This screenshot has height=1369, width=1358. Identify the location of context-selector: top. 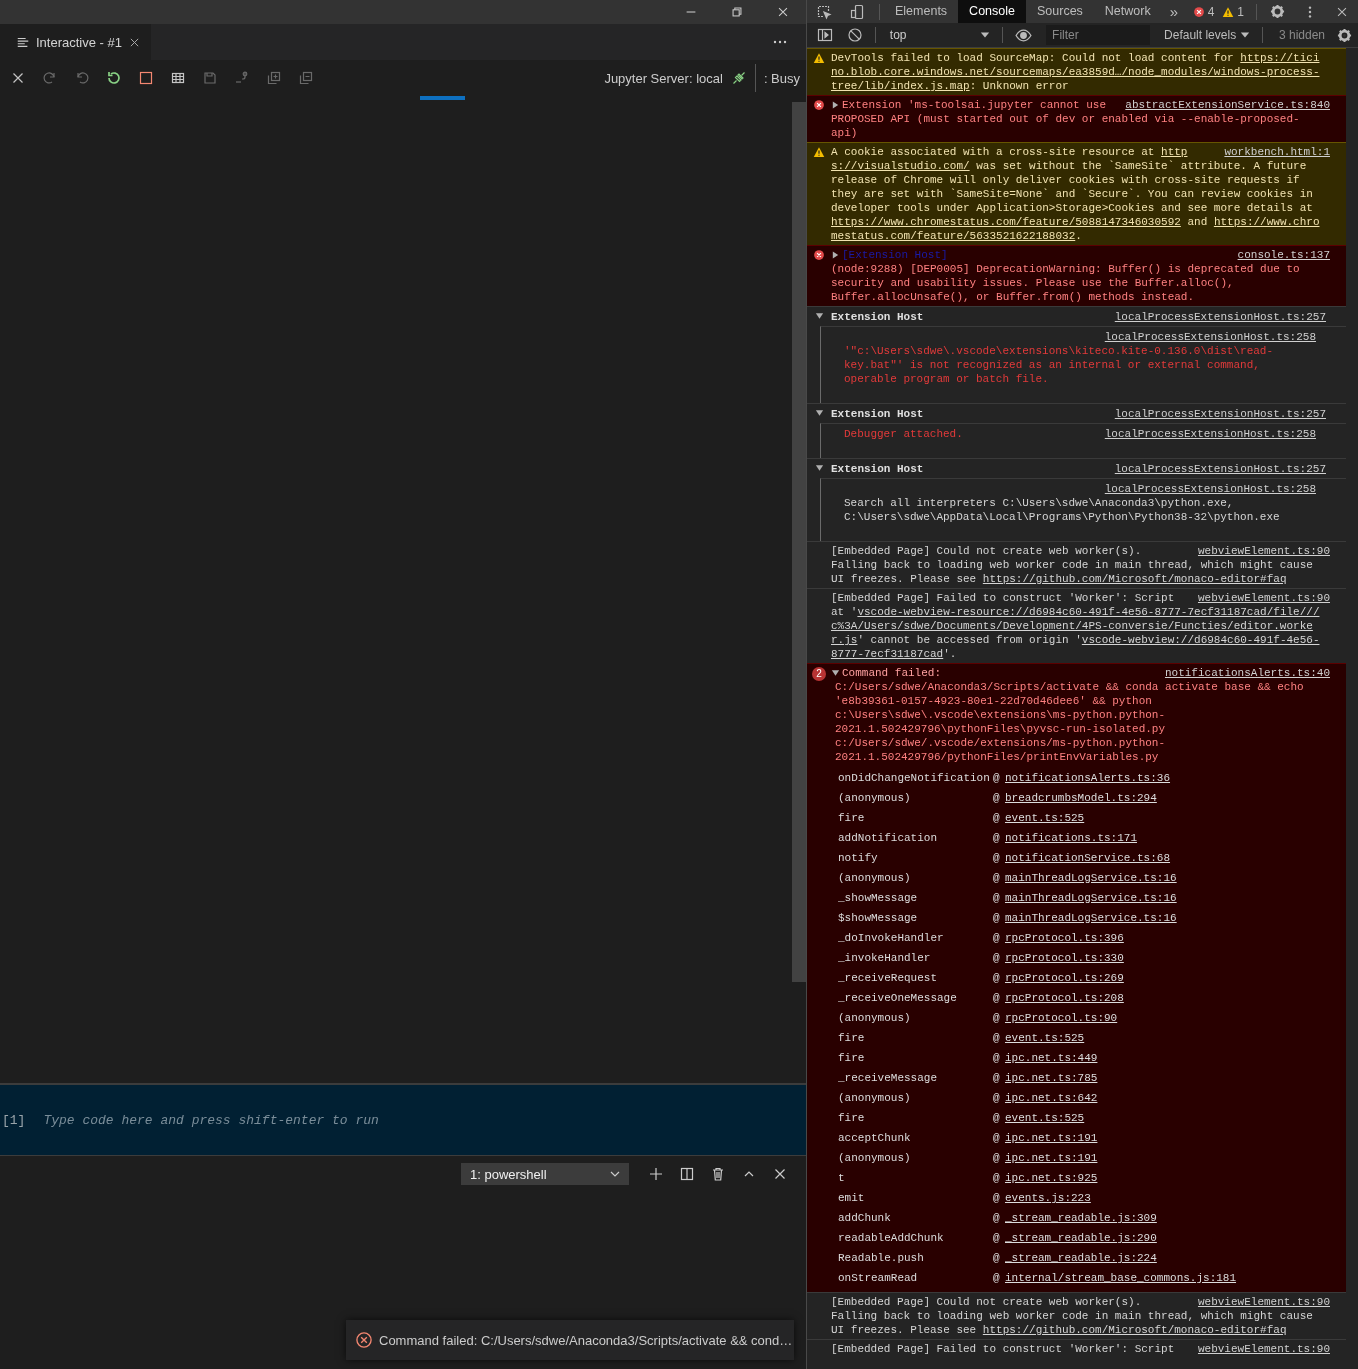
(939, 35).